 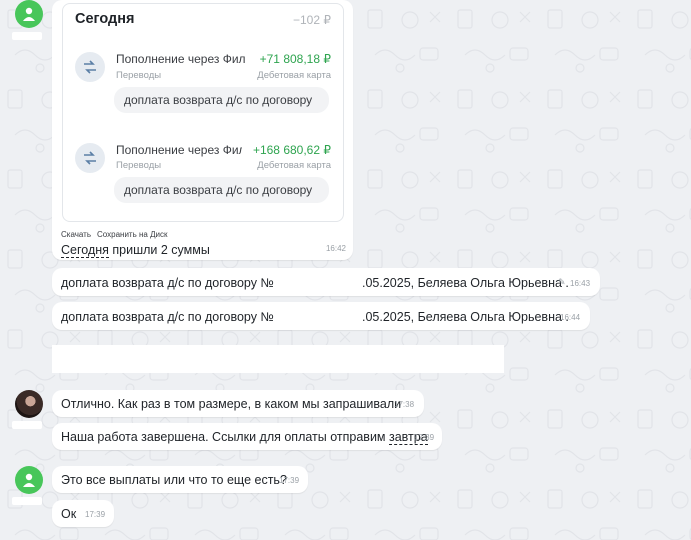 I want to click on download-link: Скачать, so click(x=76, y=234).